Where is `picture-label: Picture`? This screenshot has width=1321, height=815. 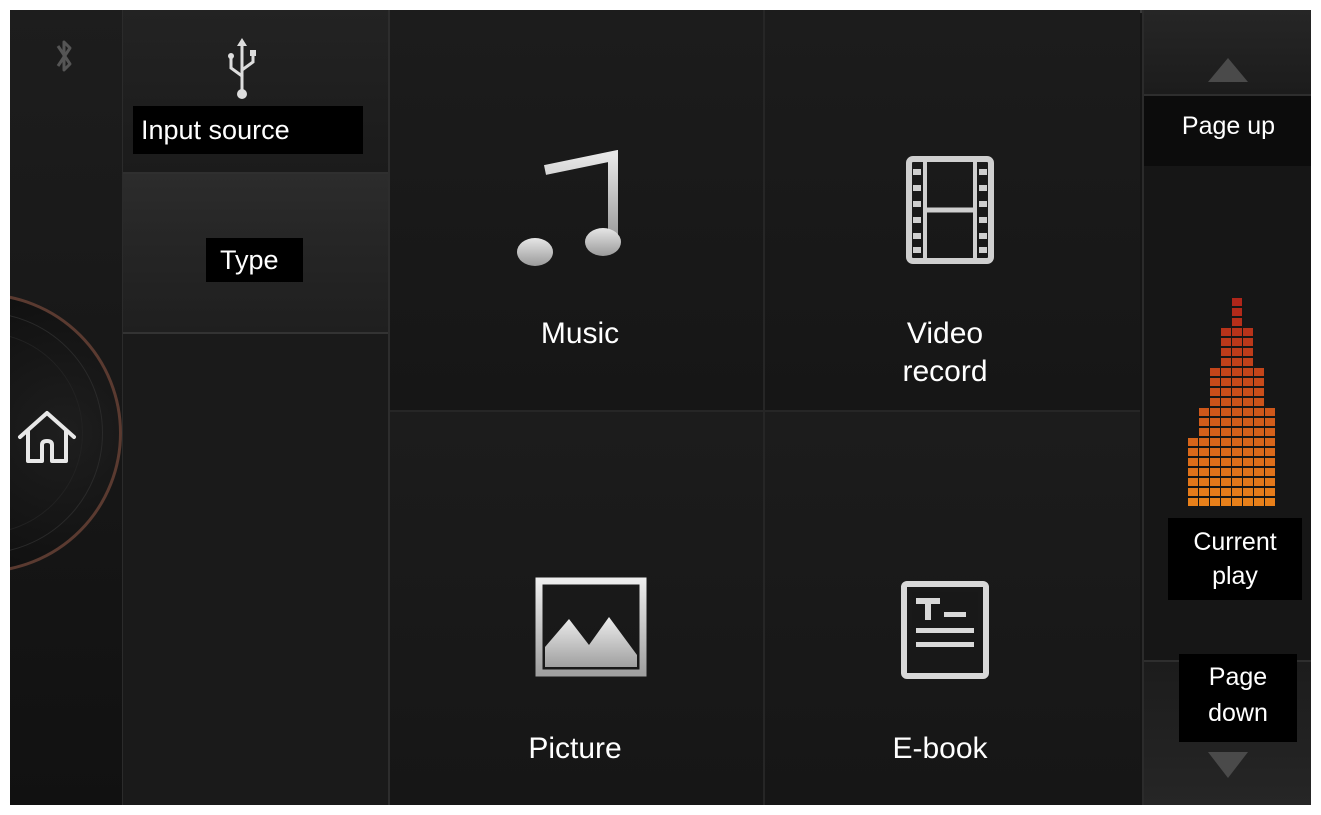 picture-label: Picture is located at coordinates (575, 748).